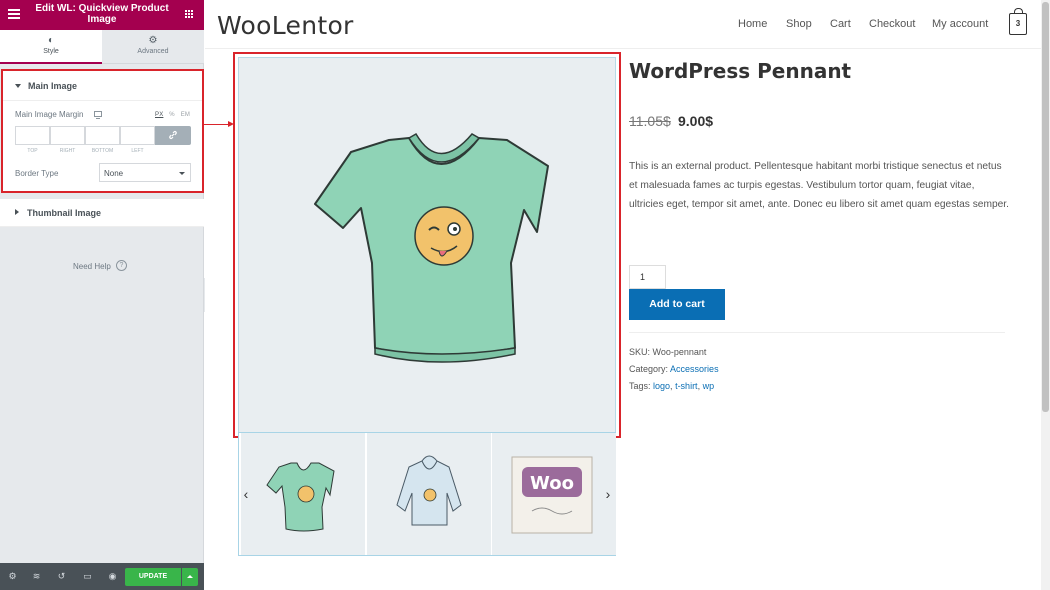 The height and width of the screenshot is (590, 1050). What do you see at coordinates (36, 576) in the screenshot?
I see `navigator-layers-icon: ≋` at bounding box center [36, 576].